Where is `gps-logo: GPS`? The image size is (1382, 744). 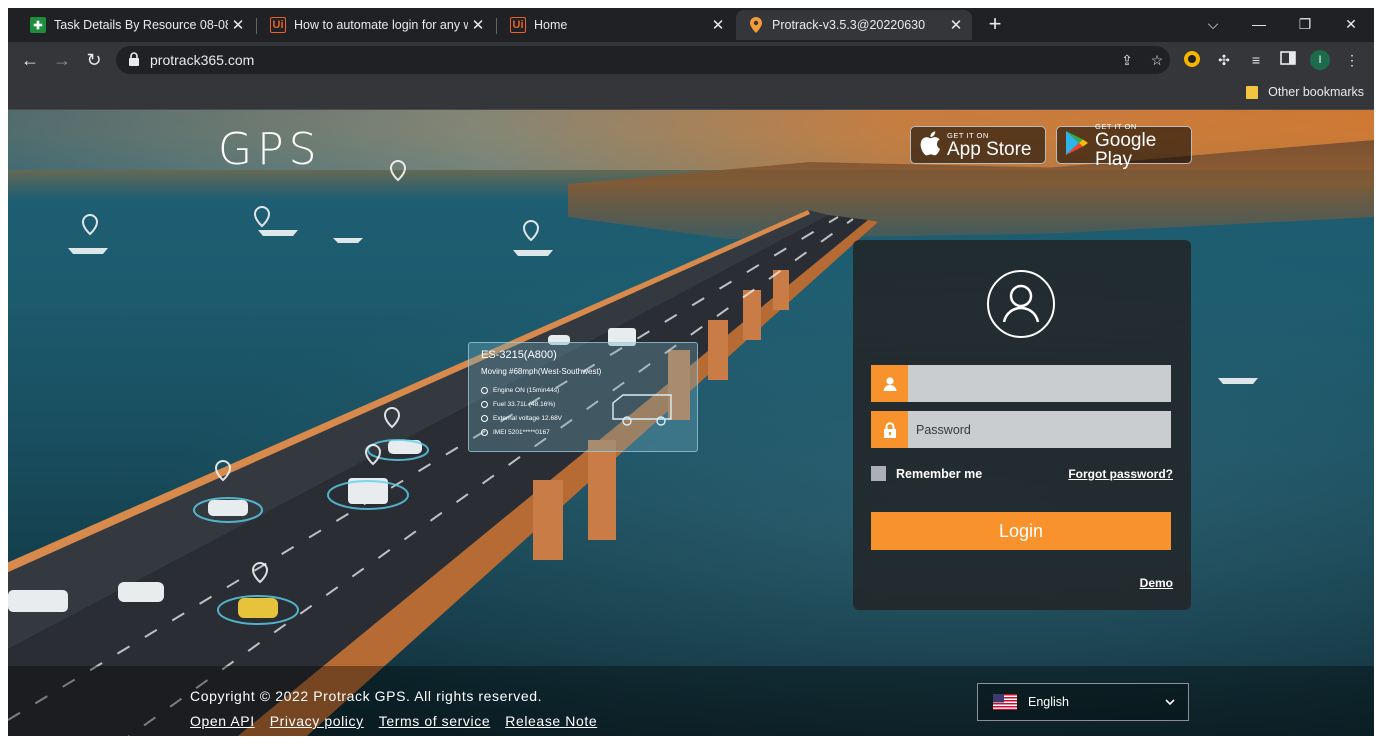 gps-logo: GPS is located at coordinates (270, 149).